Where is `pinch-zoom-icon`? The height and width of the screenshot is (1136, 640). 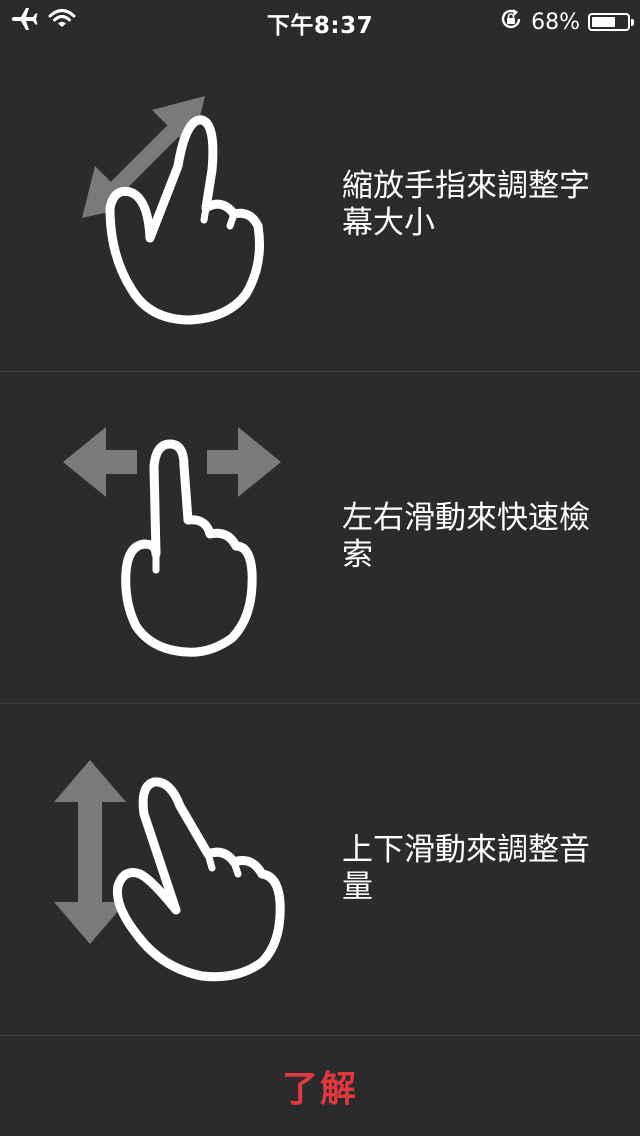 pinch-zoom-icon is located at coordinates (175, 210).